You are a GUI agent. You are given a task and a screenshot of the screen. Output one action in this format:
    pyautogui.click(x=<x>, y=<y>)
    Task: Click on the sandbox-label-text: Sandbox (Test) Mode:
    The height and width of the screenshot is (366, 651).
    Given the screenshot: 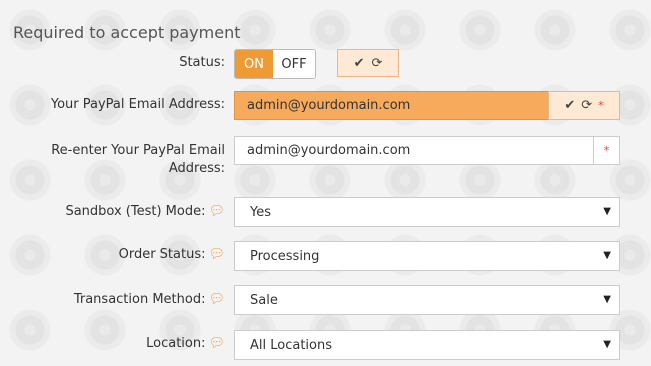 What is the action you would take?
    pyautogui.click(x=135, y=211)
    